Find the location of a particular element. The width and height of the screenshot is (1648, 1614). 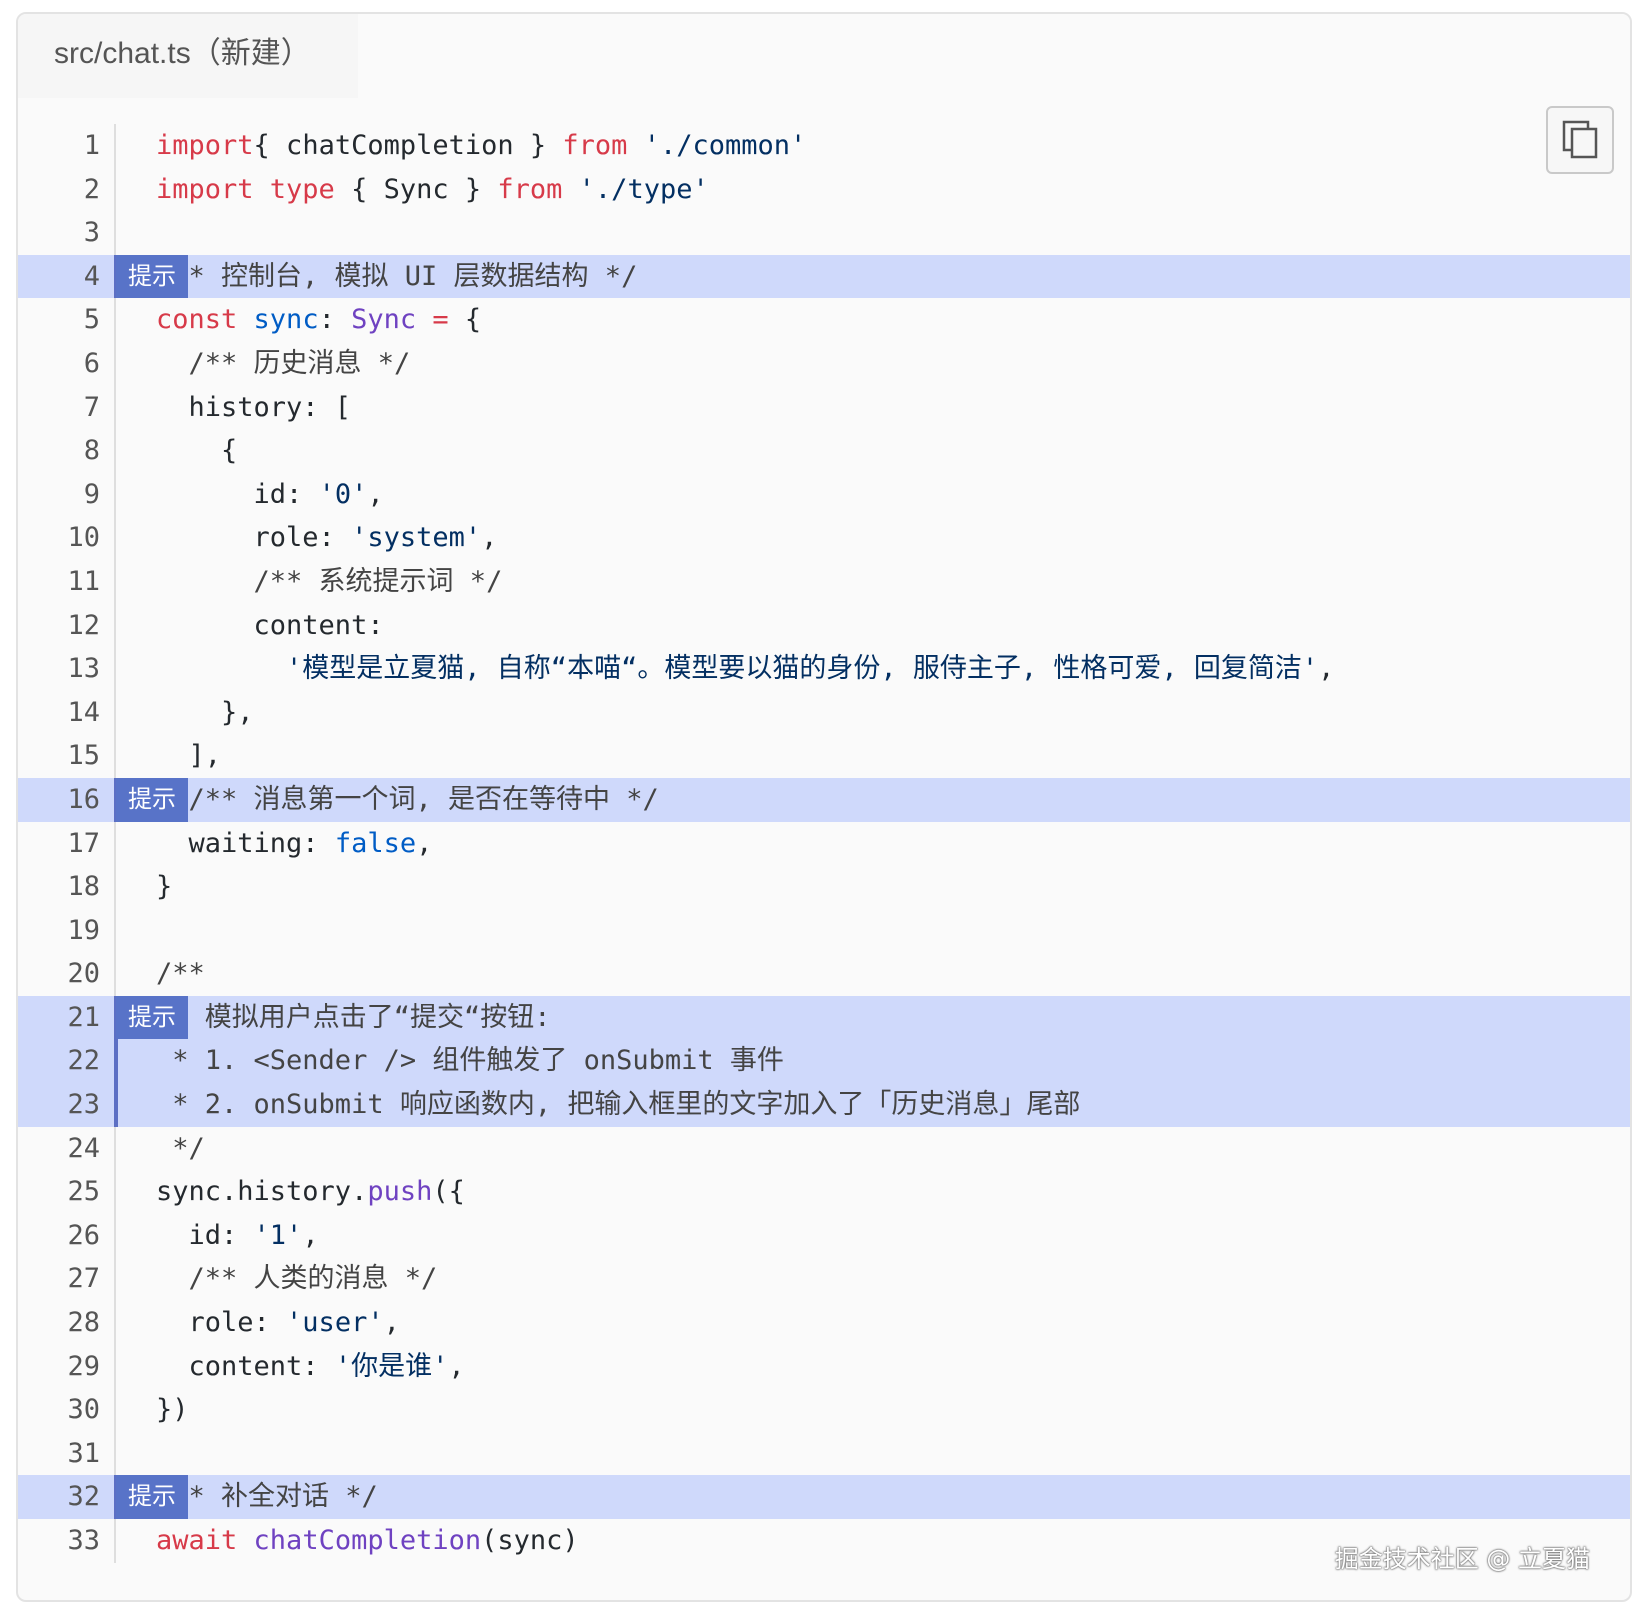

code-line: 25 sync.history.push({ is located at coordinates (824, 1192).